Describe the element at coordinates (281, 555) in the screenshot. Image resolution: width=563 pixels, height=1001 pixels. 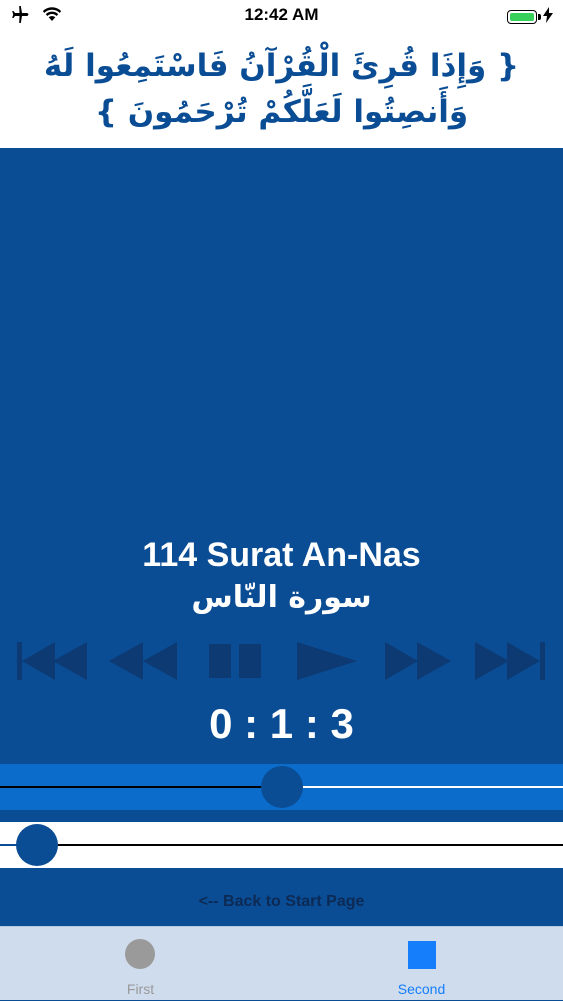
I see `surah-title: 114 Surat An-Nas` at that location.